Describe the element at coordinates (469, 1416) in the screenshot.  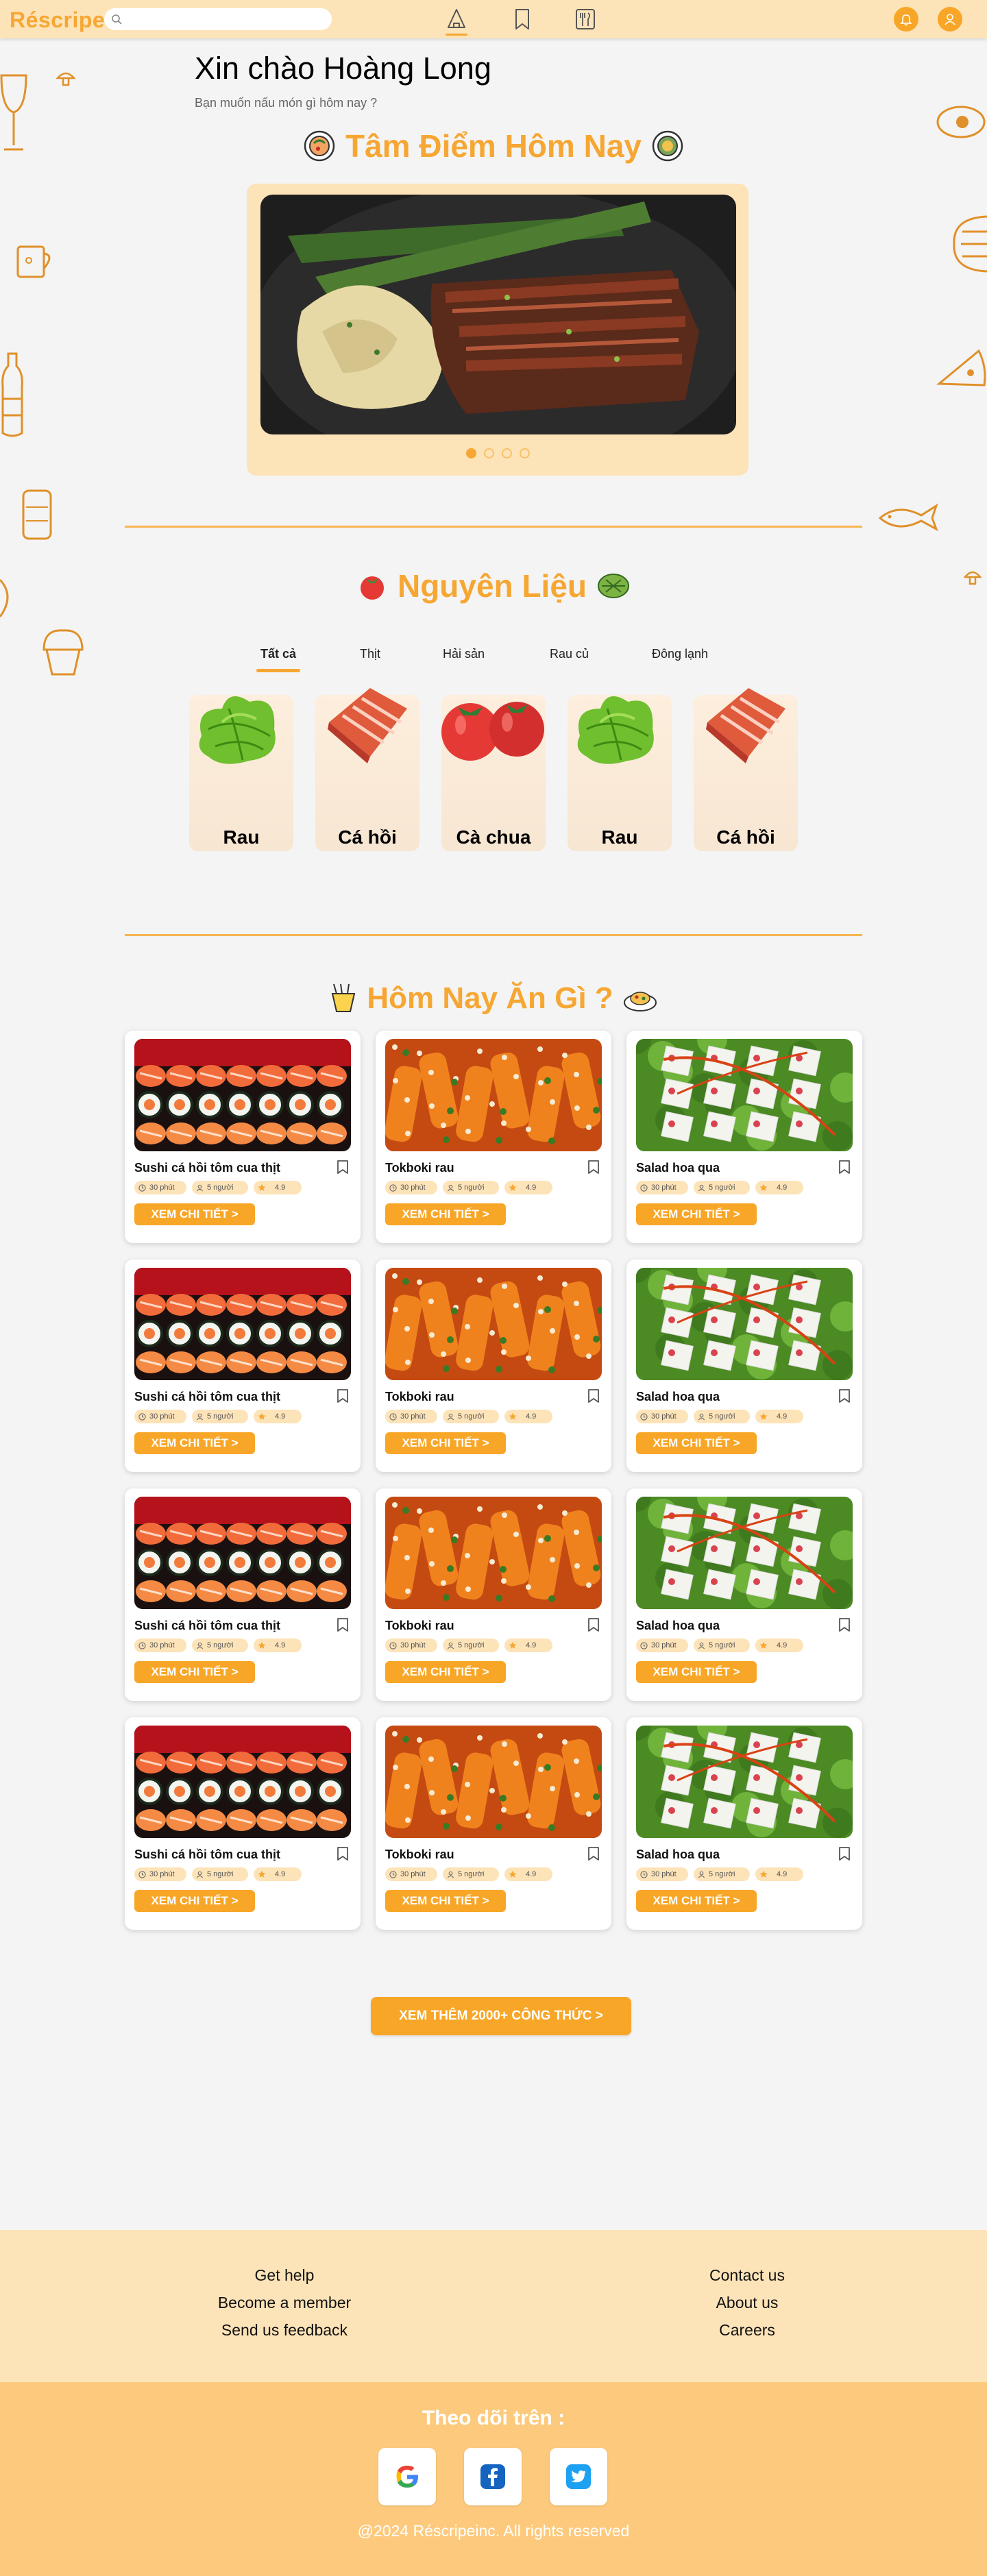
I see `recipe-meta: 30 phút 5 người 4.9` at that location.